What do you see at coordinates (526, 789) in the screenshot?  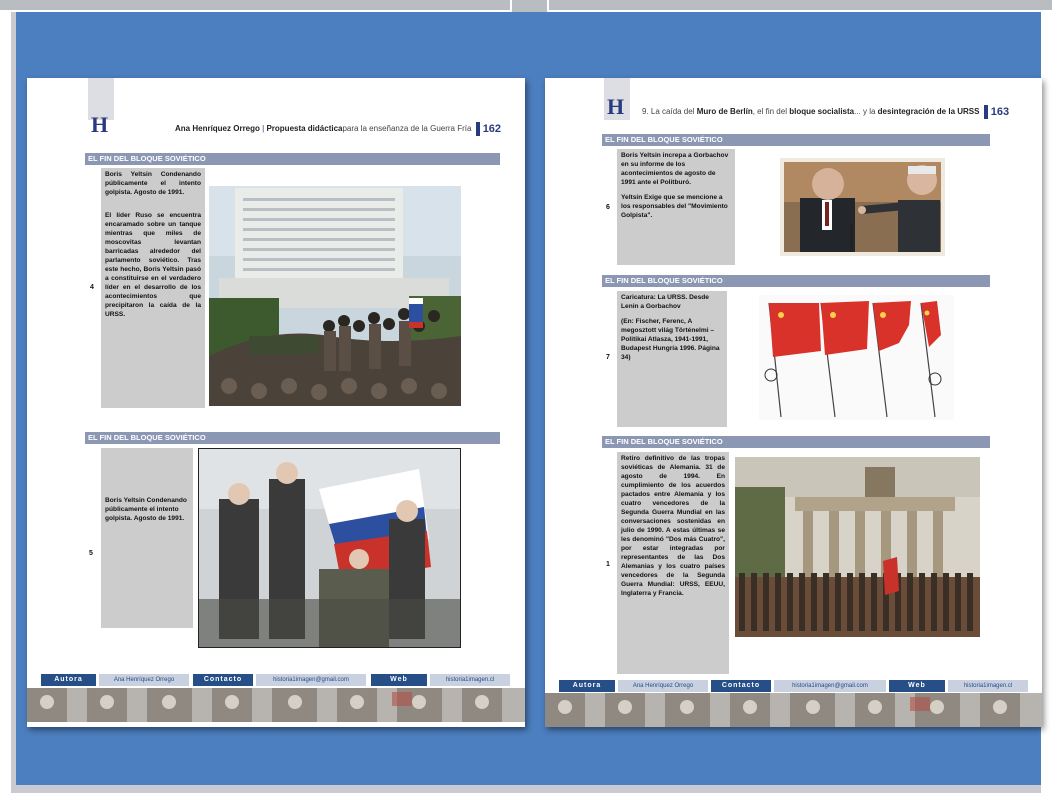 I see `viewer-bottom-edge` at bounding box center [526, 789].